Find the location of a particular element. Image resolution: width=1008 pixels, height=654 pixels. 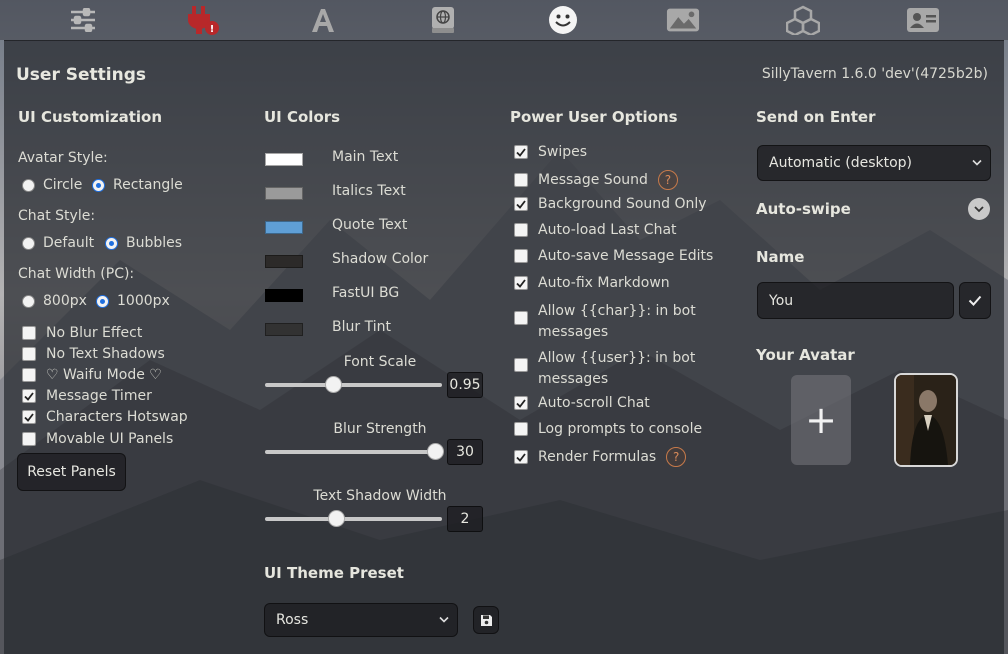

power-user-option-row: Swipes is located at coordinates (550, 152).